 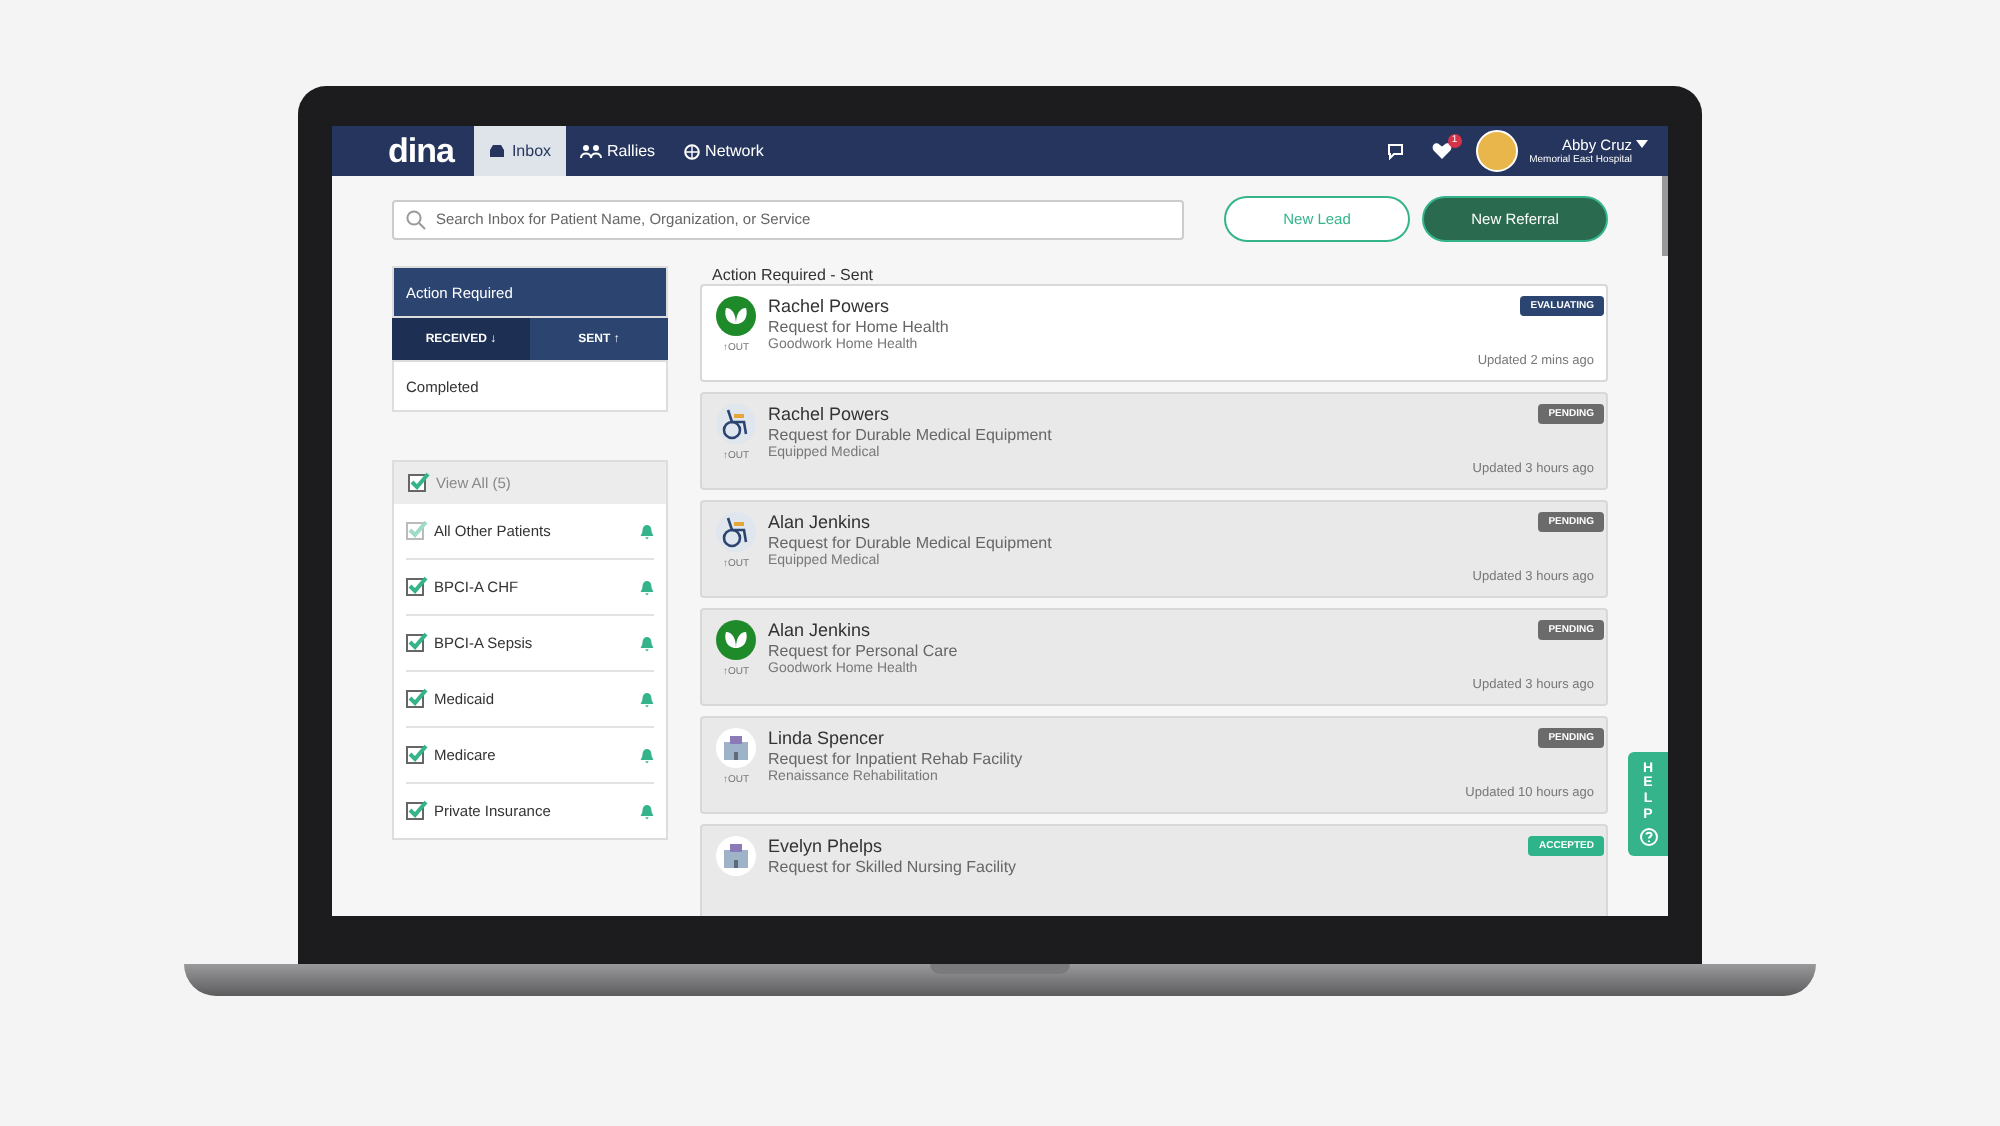 What do you see at coordinates (792, 275) in the screenshot?
I see `list-title: Action Required - Sent` at bounding box center [792, 275].